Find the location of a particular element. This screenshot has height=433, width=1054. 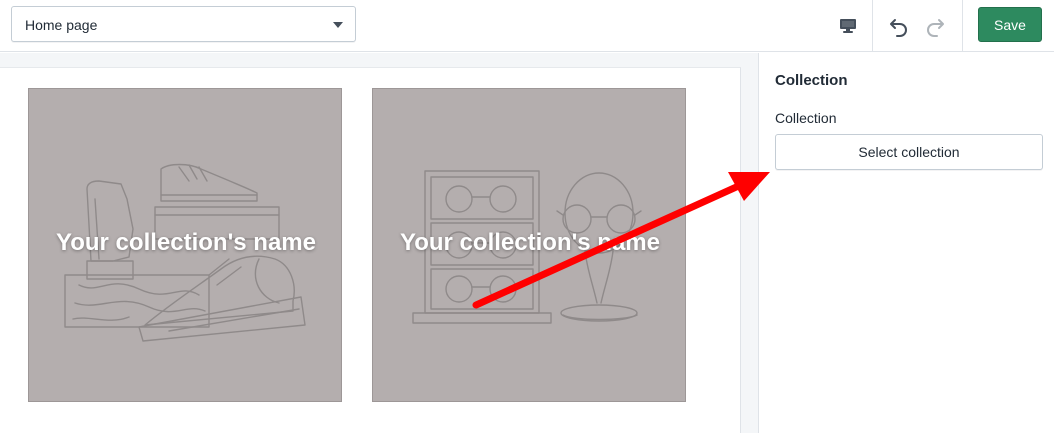

select-collection-button: Select collection is located at coordinates (909, 152).